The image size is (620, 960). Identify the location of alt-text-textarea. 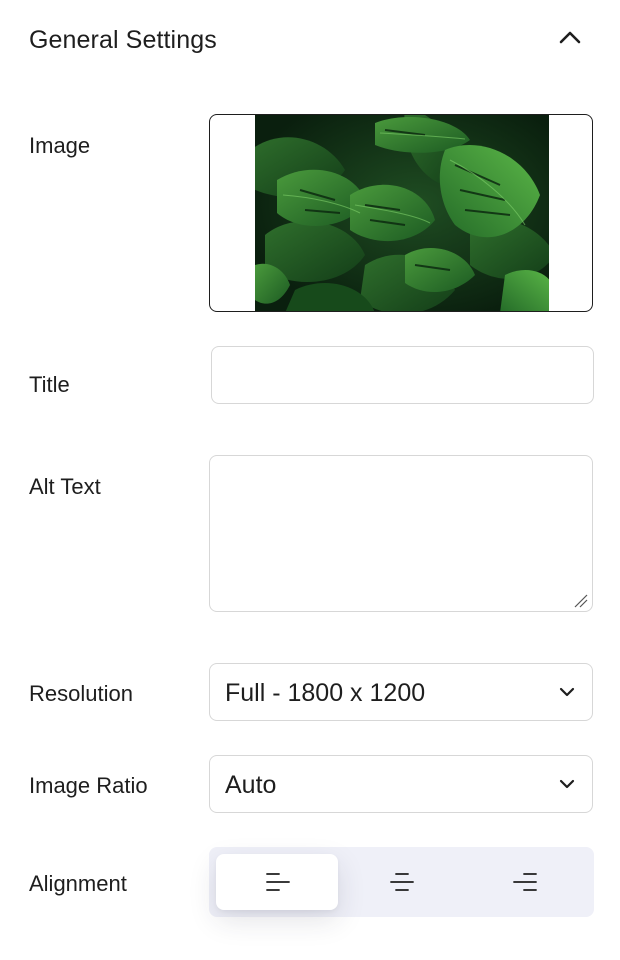
(401, 533).